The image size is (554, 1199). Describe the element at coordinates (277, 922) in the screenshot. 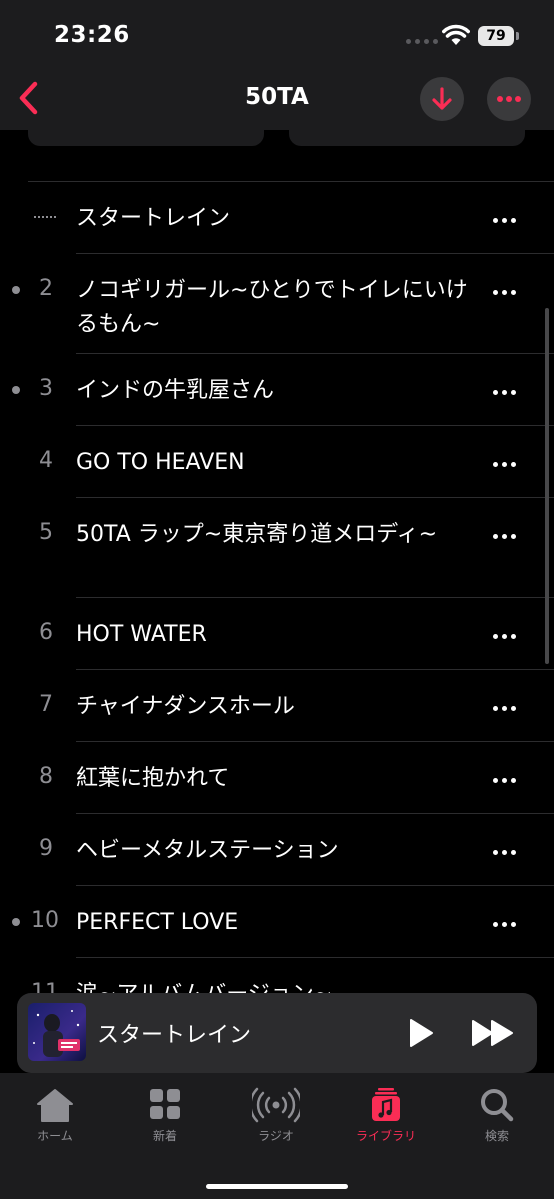

I see `track-row: 10 PERFECT LOVE` at that location.